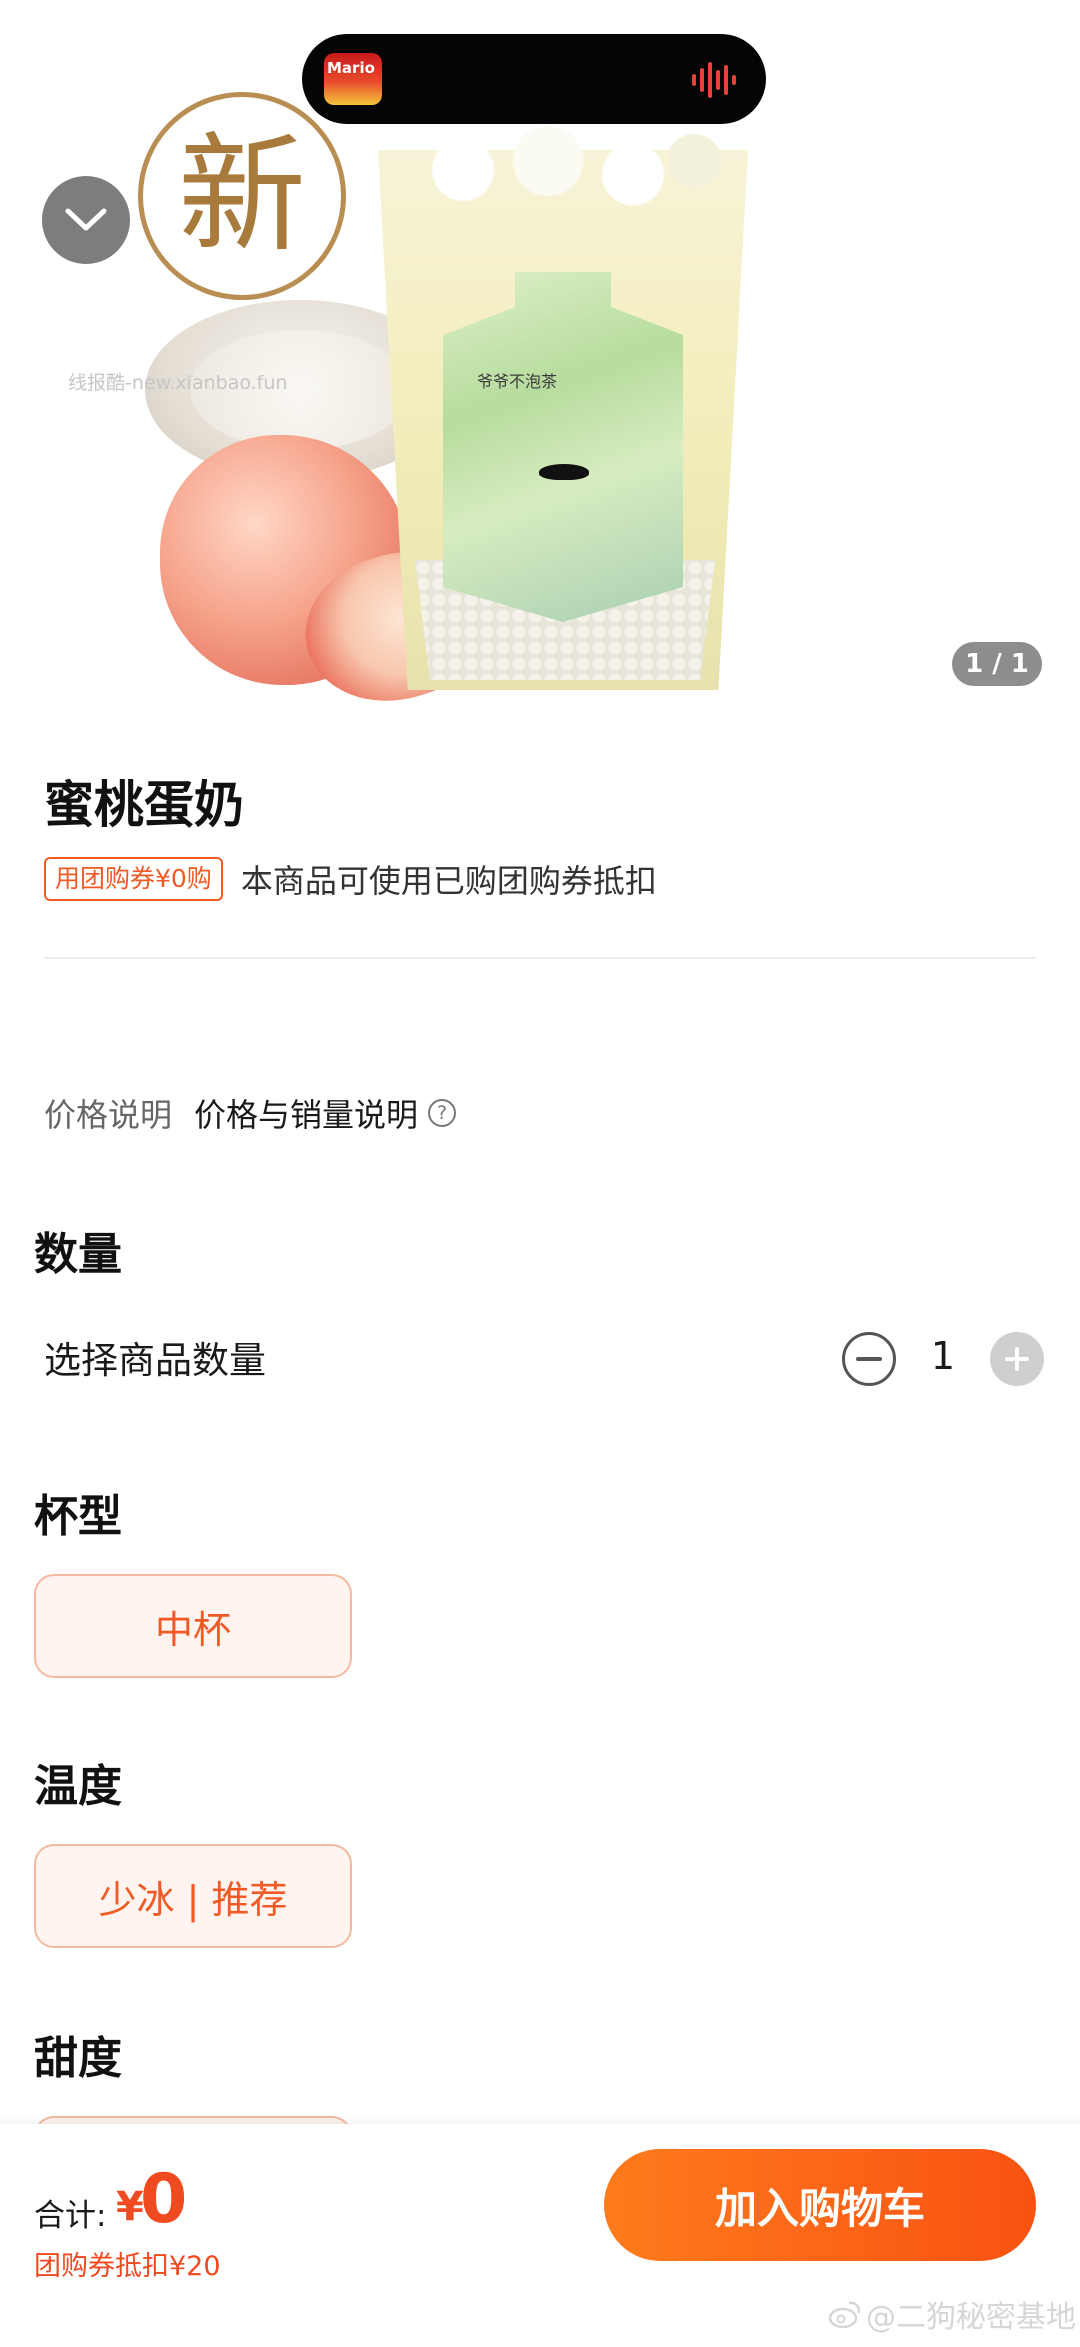  I want to click on new-badge: 新, so click(242, 196).